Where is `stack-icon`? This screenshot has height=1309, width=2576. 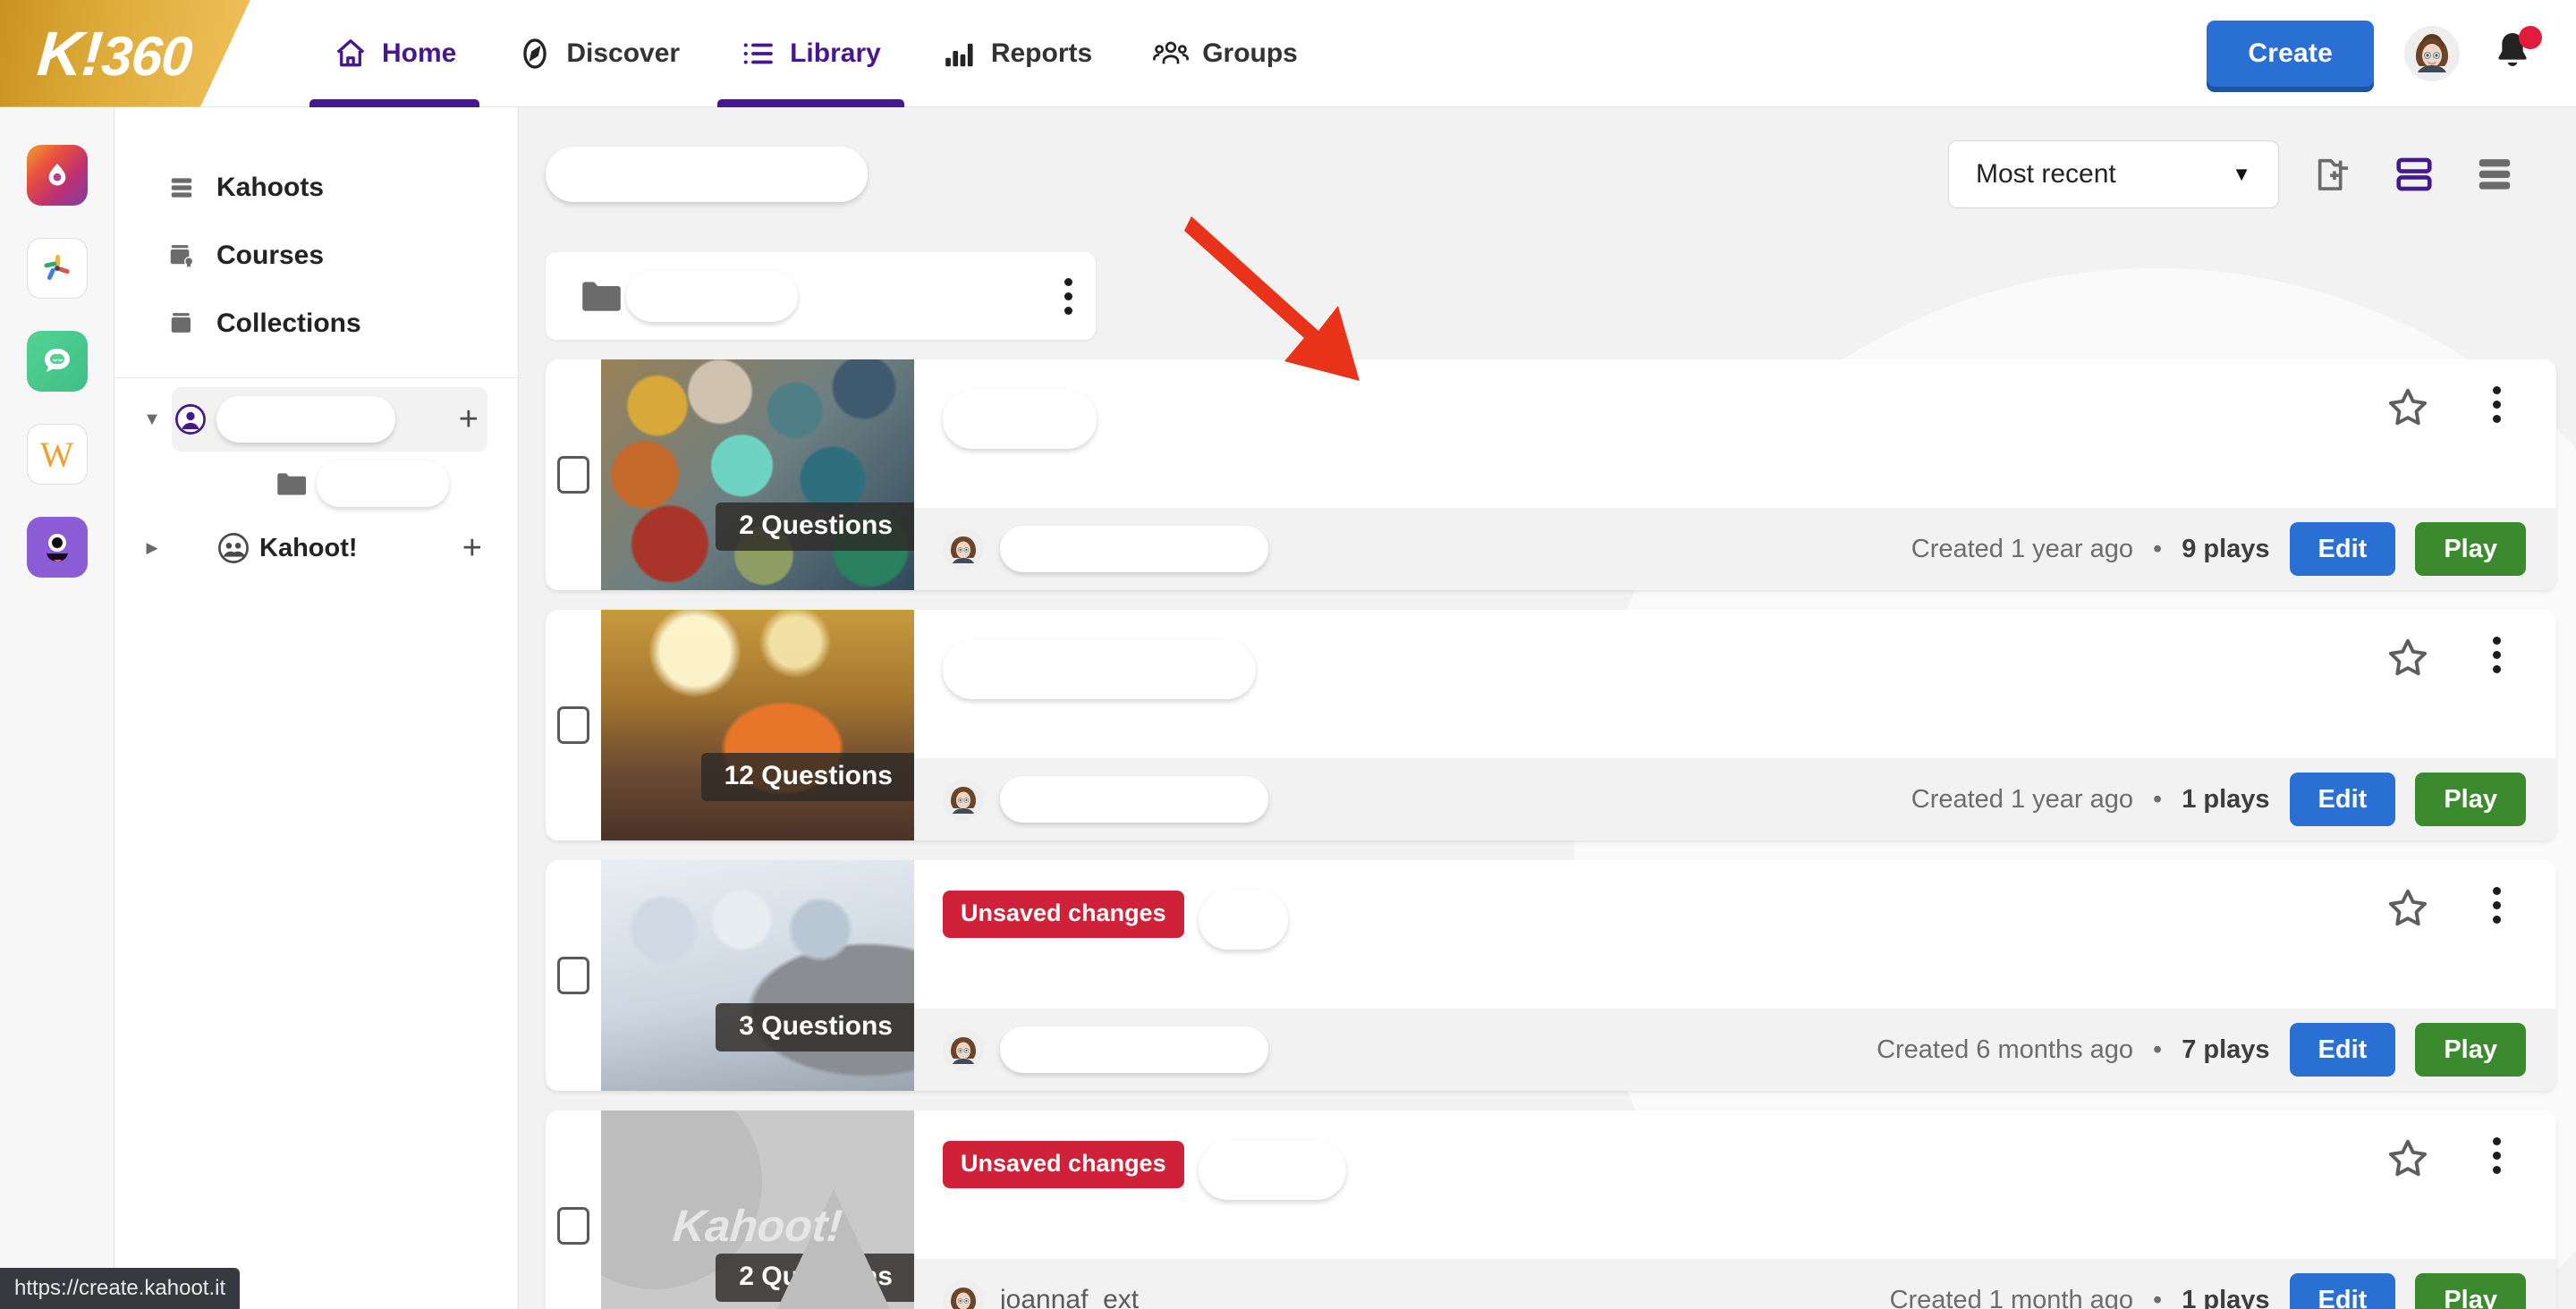
stack-icon is located at coordinates (181, 188).